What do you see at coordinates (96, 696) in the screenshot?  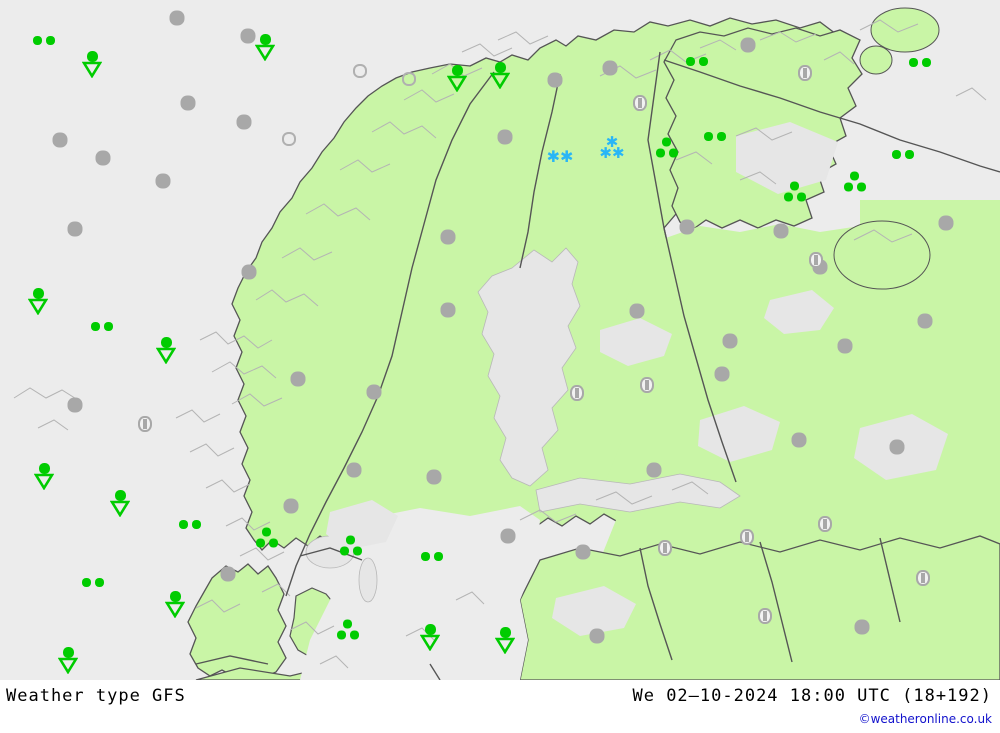 I see `chart-title: Weather type GFS` at bounding box center [96, 696].